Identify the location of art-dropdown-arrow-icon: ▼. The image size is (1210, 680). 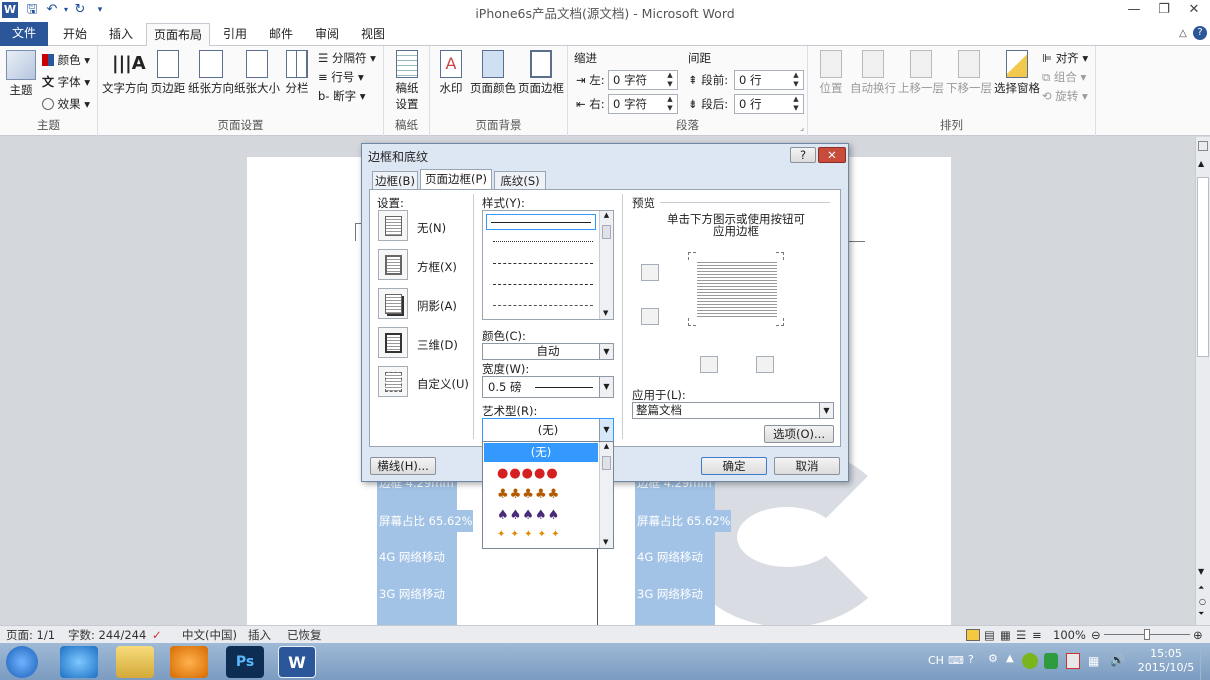
(606, 430).